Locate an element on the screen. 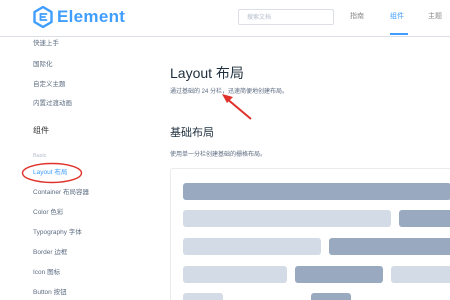 This screenshot has height=300, width=450. page-description: 通过基础的 24 分栏，迅速简便地创建布局。 is located at coordinates (229, 92).